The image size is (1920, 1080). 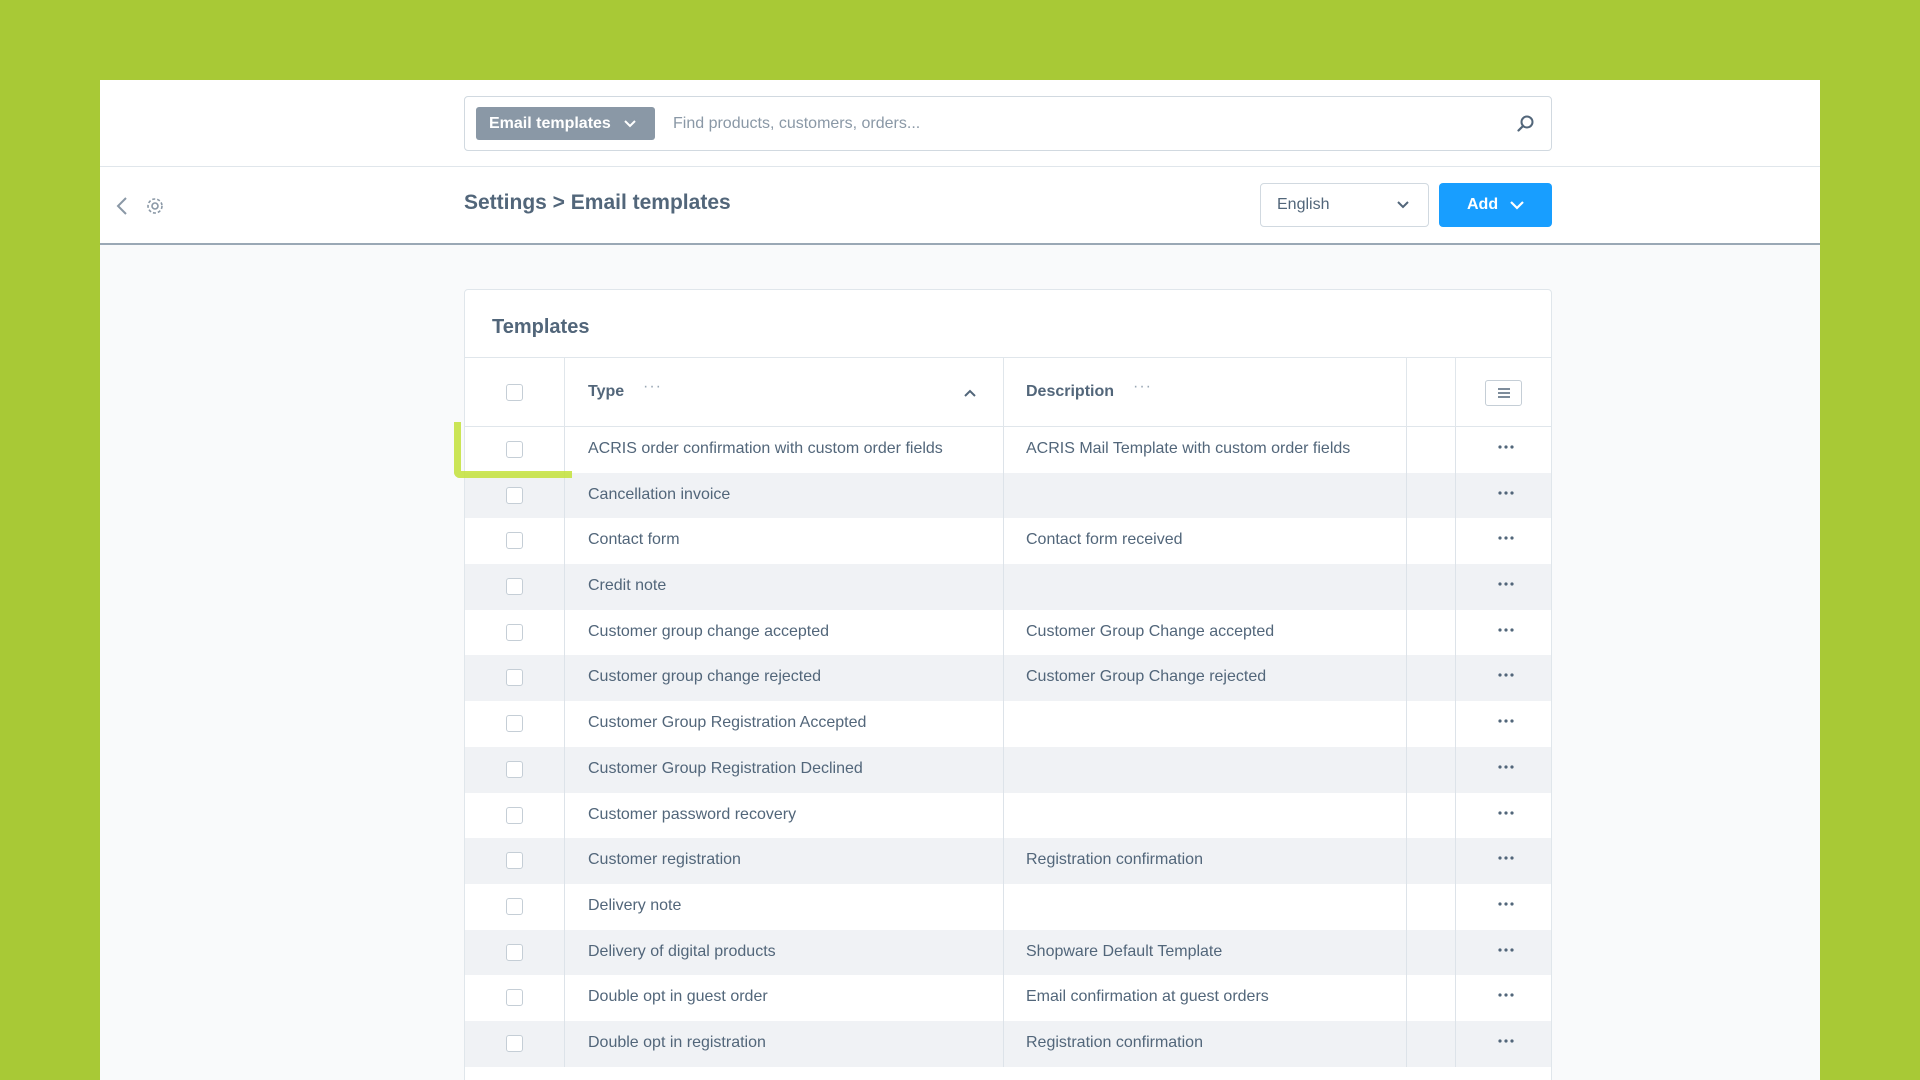 What do you see at coordinates (727, 723) in the screenshot?
I see `cell-type: Customer Group Registration Accepted` at bounding box center [727, 723].